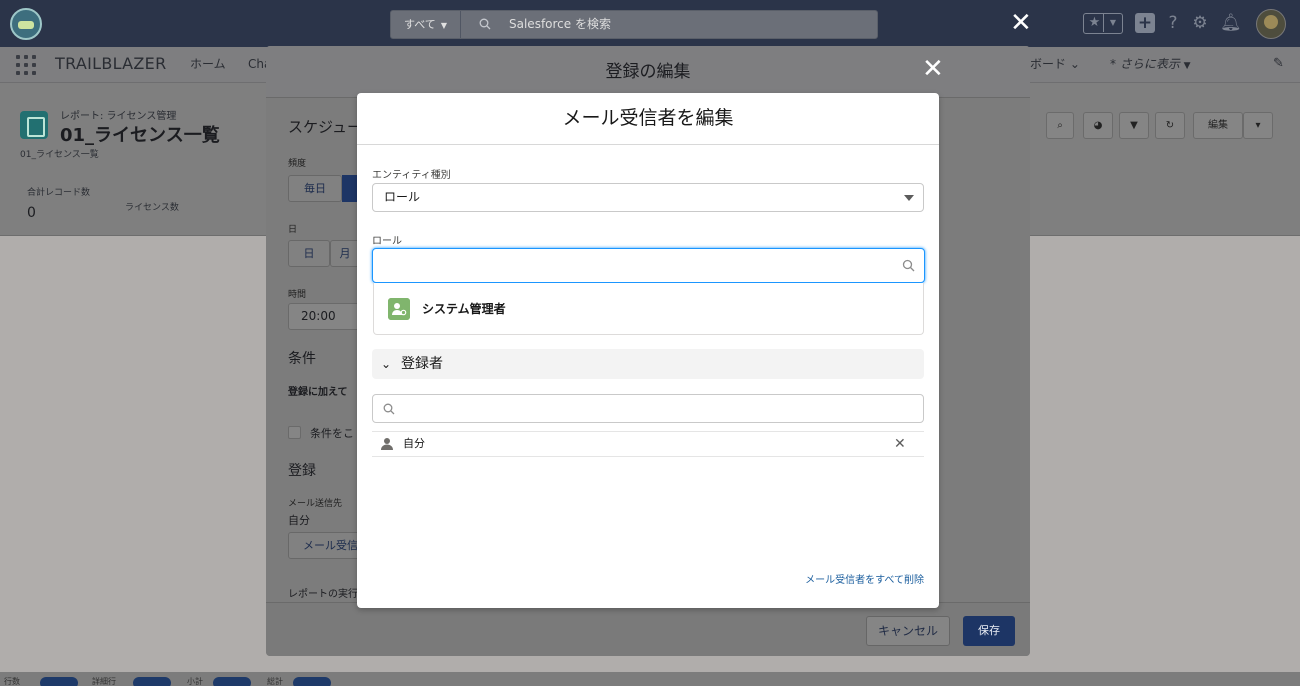  What do you see at coordinates (315, 188) in the screenshot?
I see `frequency-daily-button: 毎日` at bounding box center [315, 188].